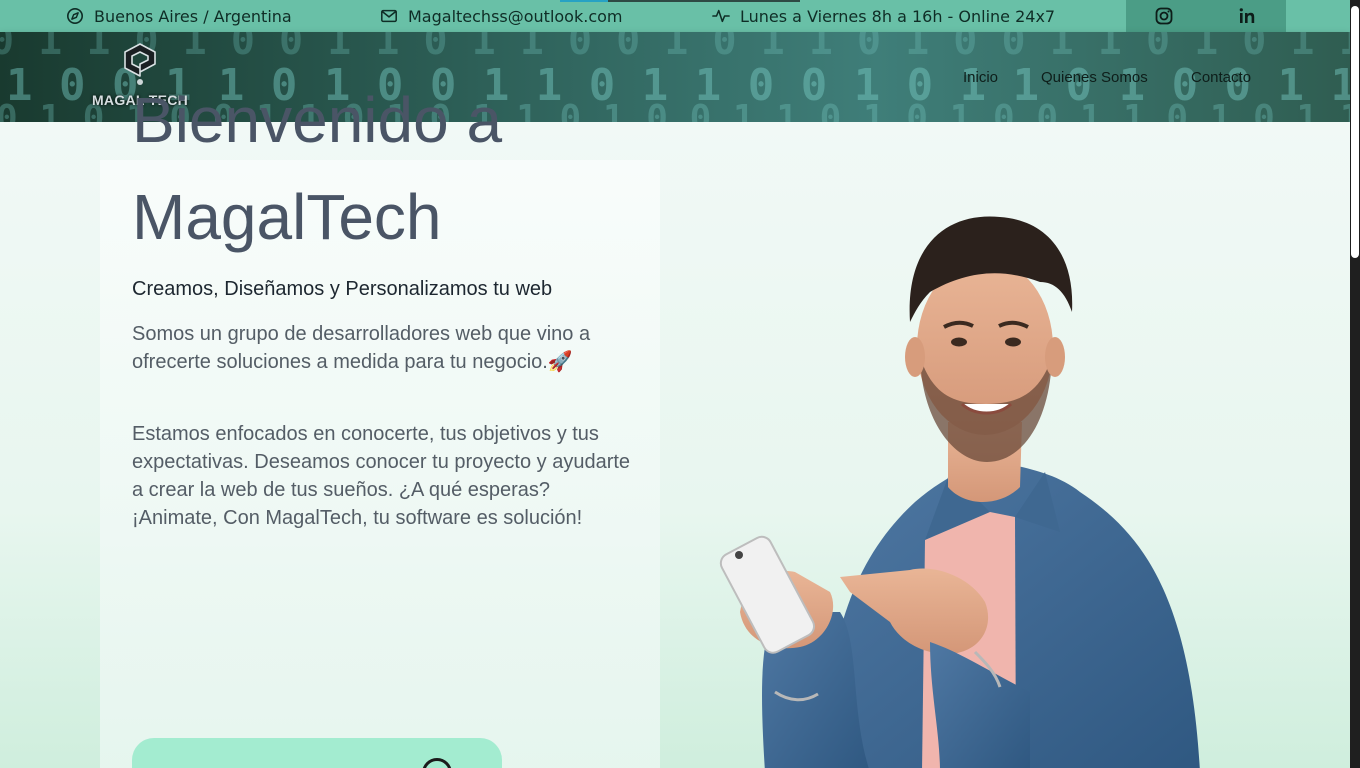 The width and height of the screenshot is (1360, 768). Describe the element at coordinates (317, 753) in the screenshot. I see `cta-button` at that location.